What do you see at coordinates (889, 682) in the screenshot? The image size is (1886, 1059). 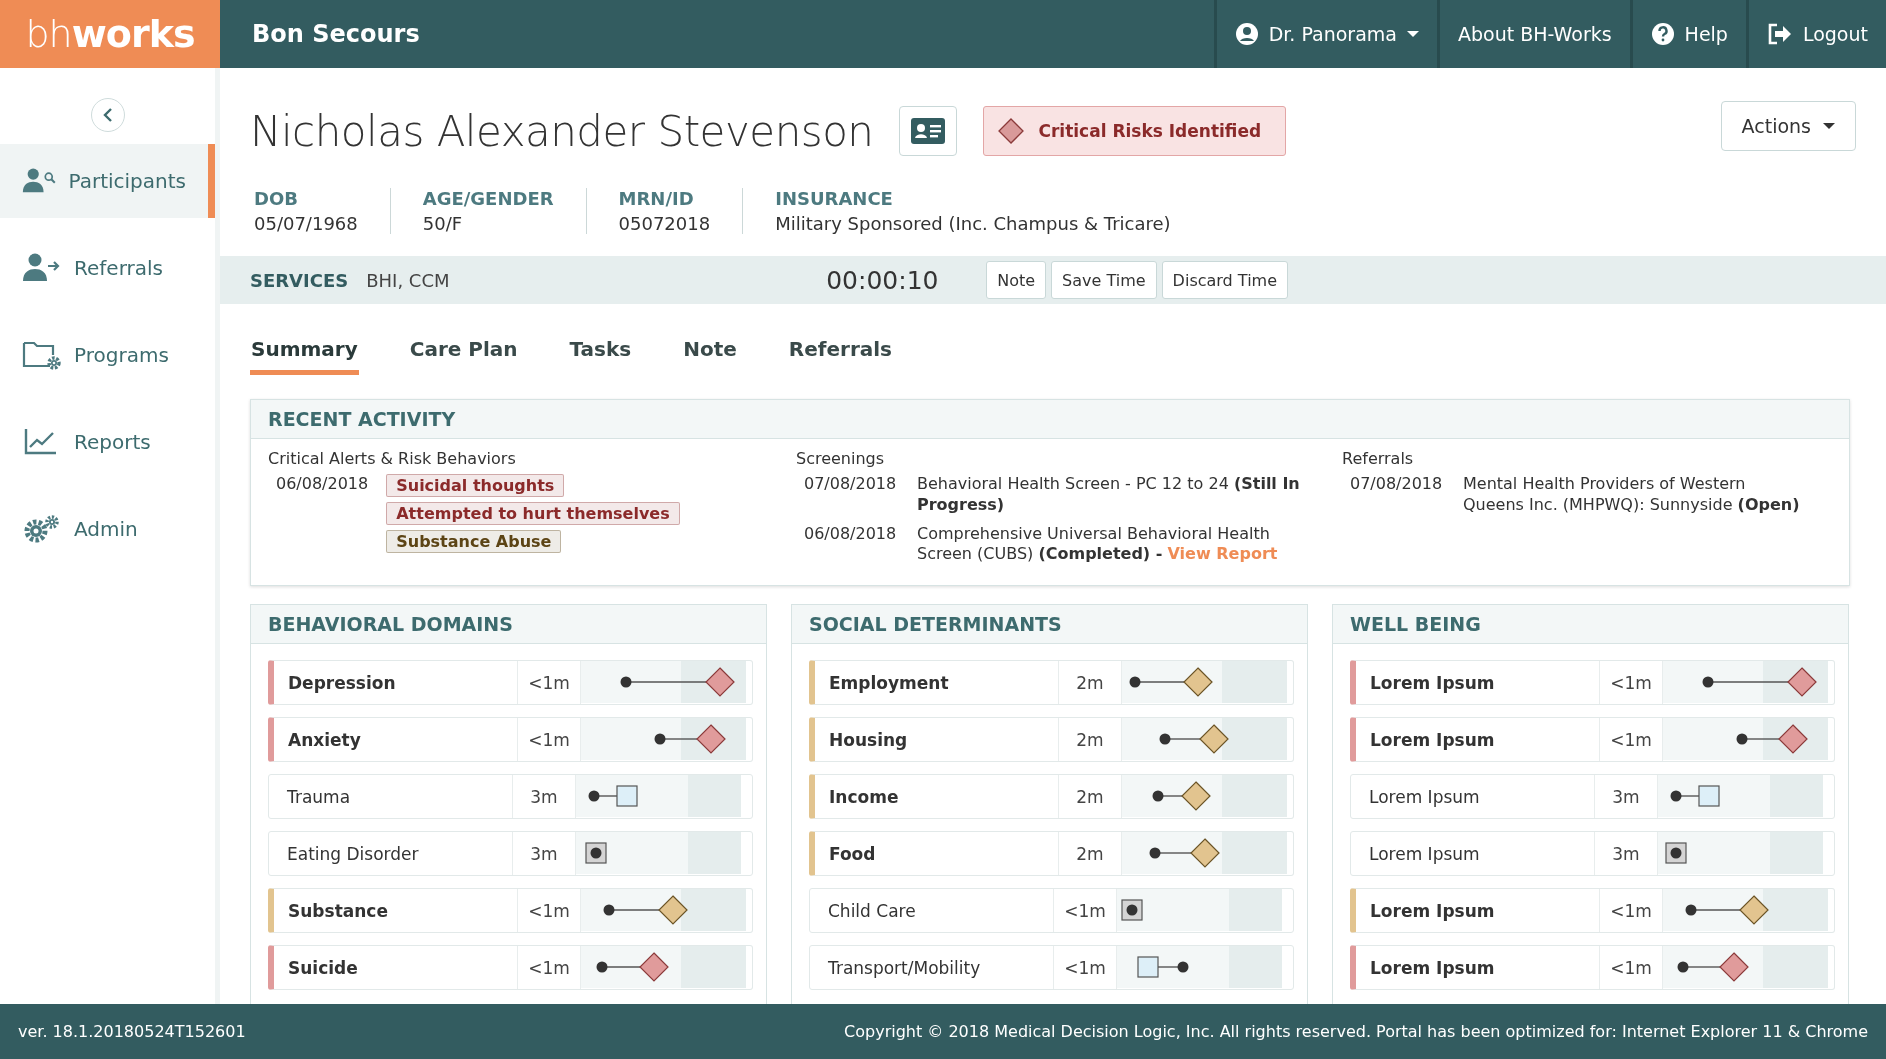 I see `domain-name: Employment` at bounding box center [889, 682].